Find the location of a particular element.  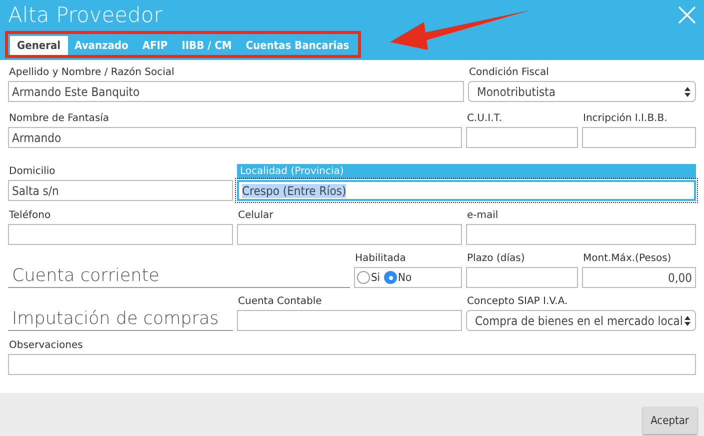

field-label: e-mail is located at coordinates (483, 215).